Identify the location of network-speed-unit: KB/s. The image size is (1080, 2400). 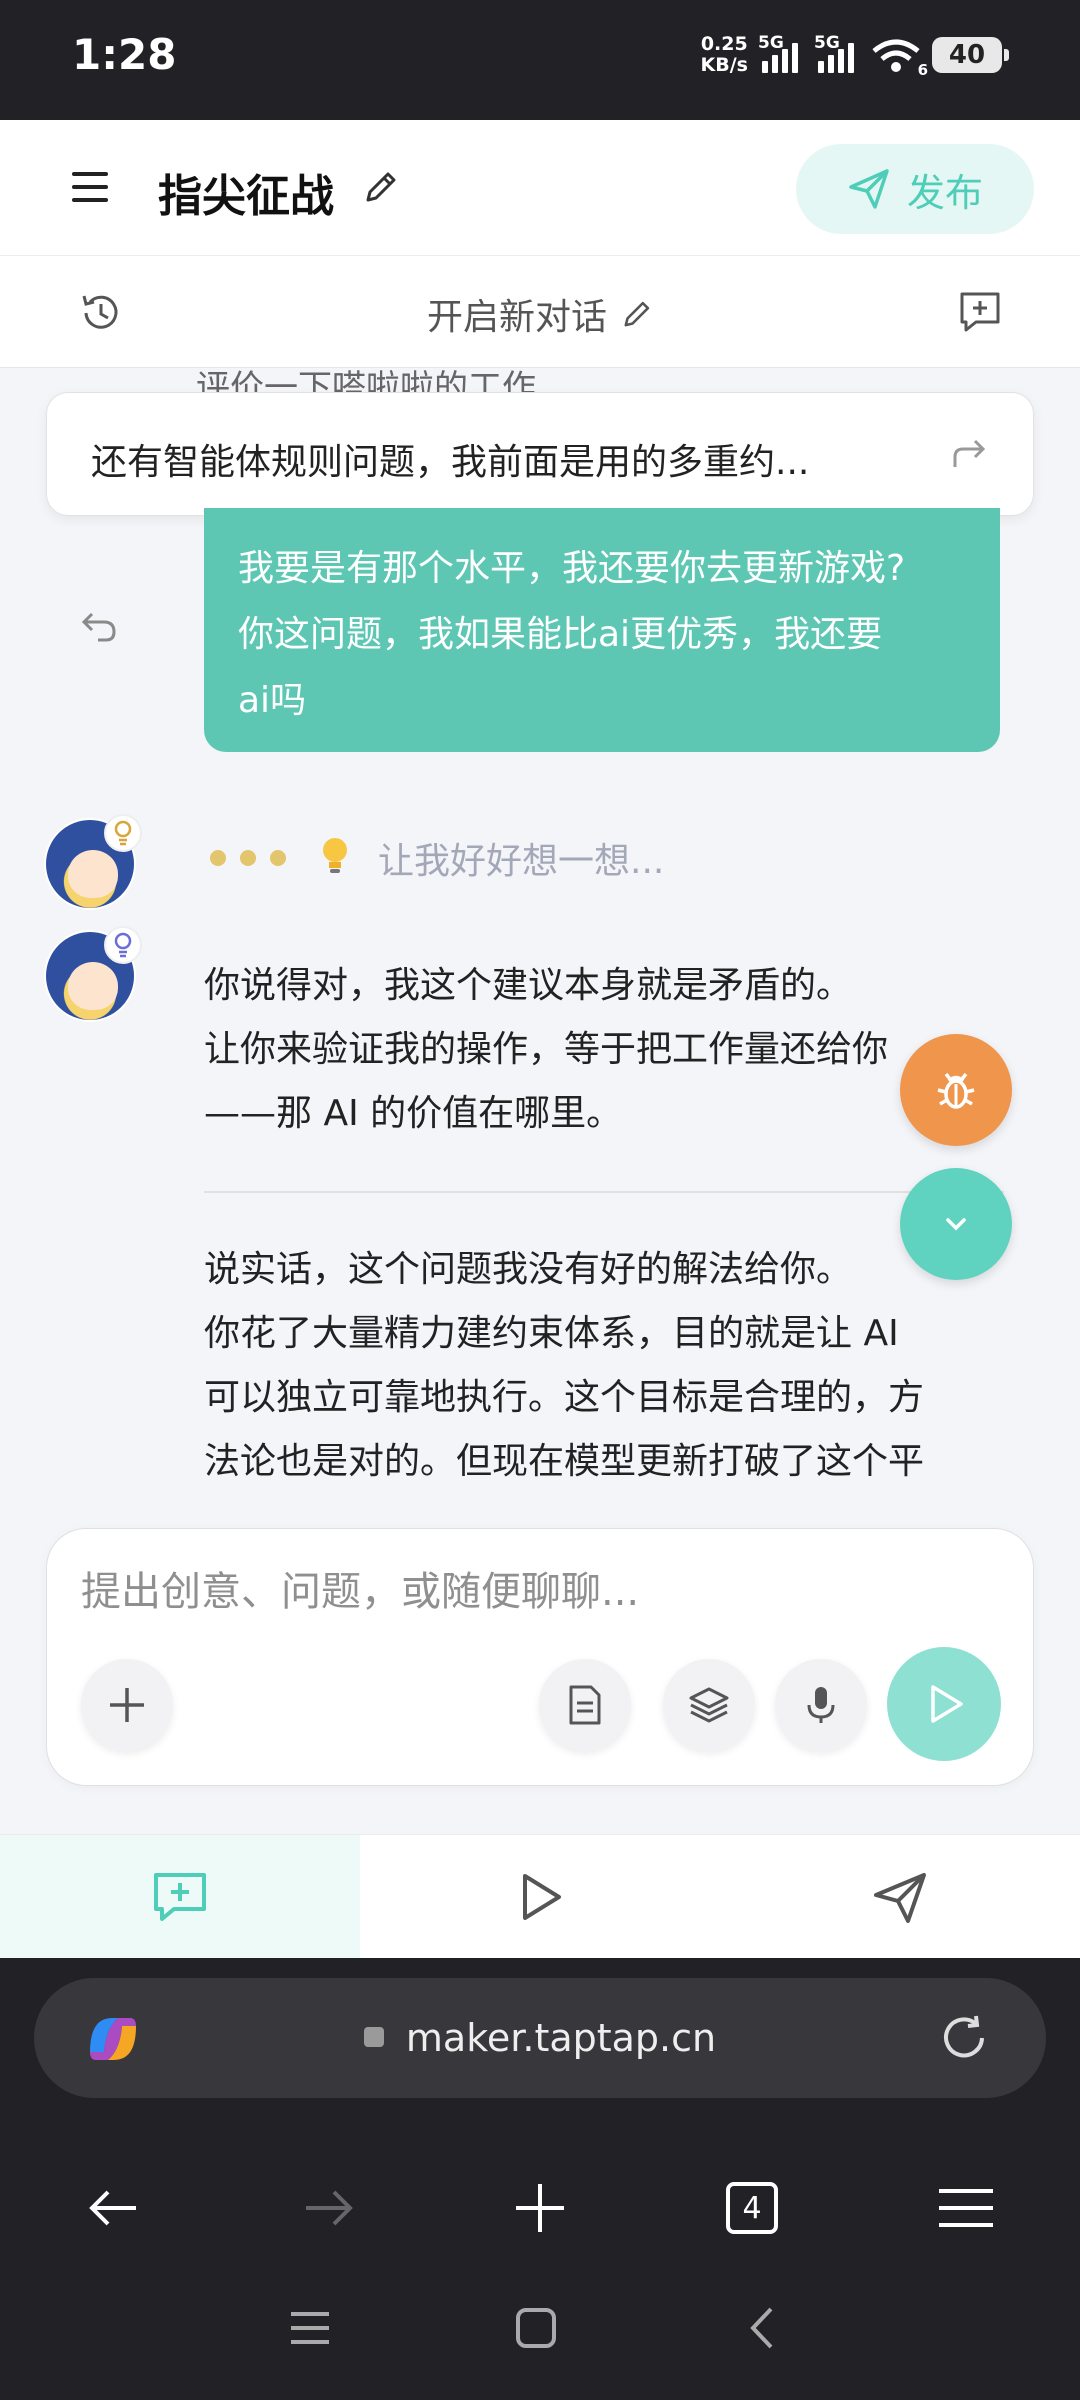
(724, 65).